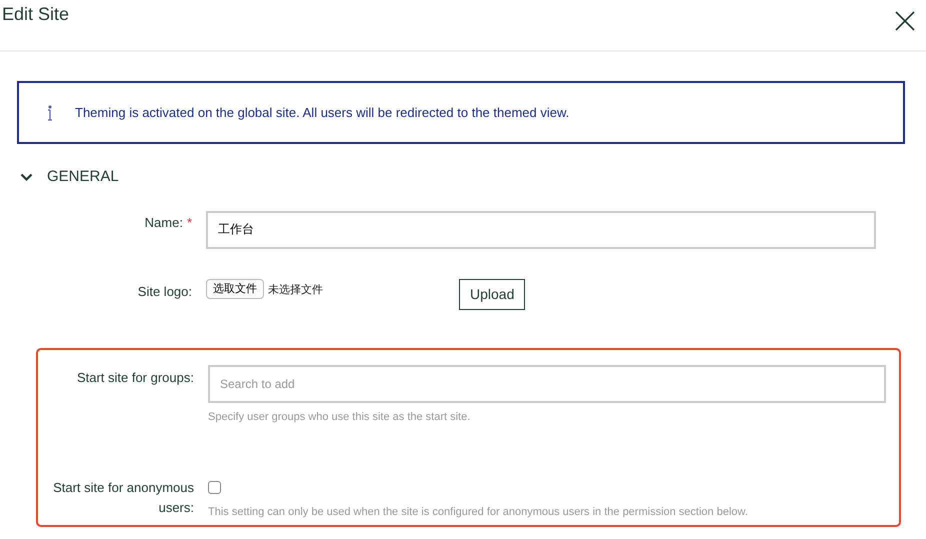  I want to click on chevron-icon, so click(26, 177).